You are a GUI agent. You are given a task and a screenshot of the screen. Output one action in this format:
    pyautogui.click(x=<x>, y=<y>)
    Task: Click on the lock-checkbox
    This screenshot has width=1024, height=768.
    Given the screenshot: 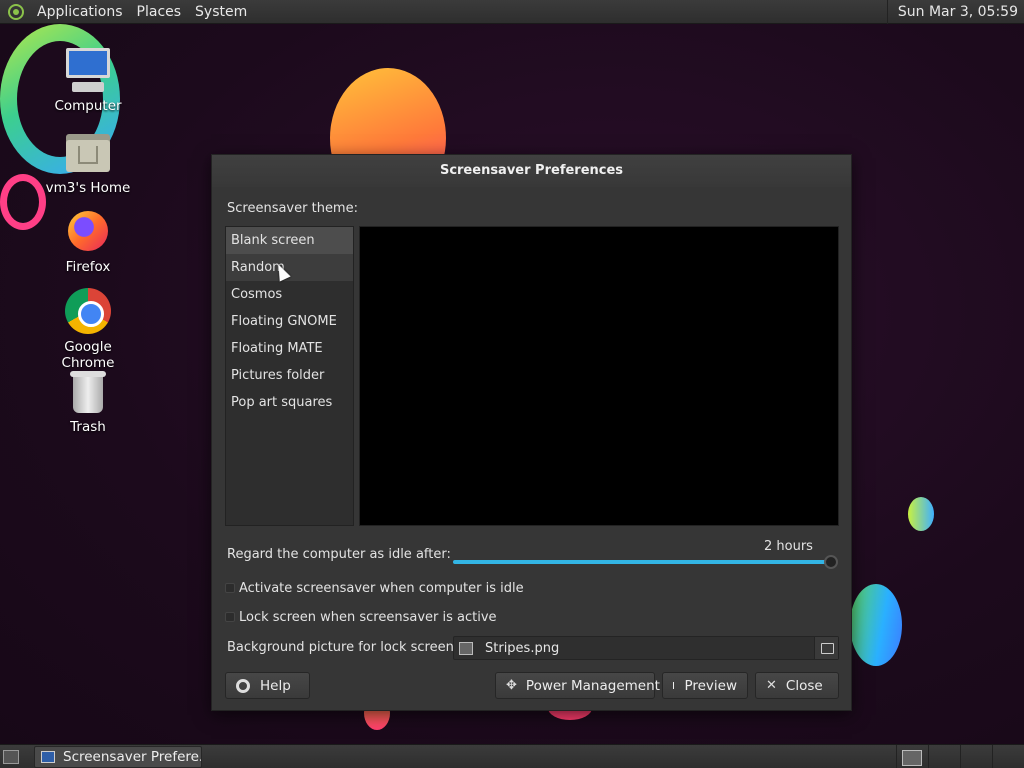 What is the action you would take?
    pyautogui.click(x=230, y=617)
    